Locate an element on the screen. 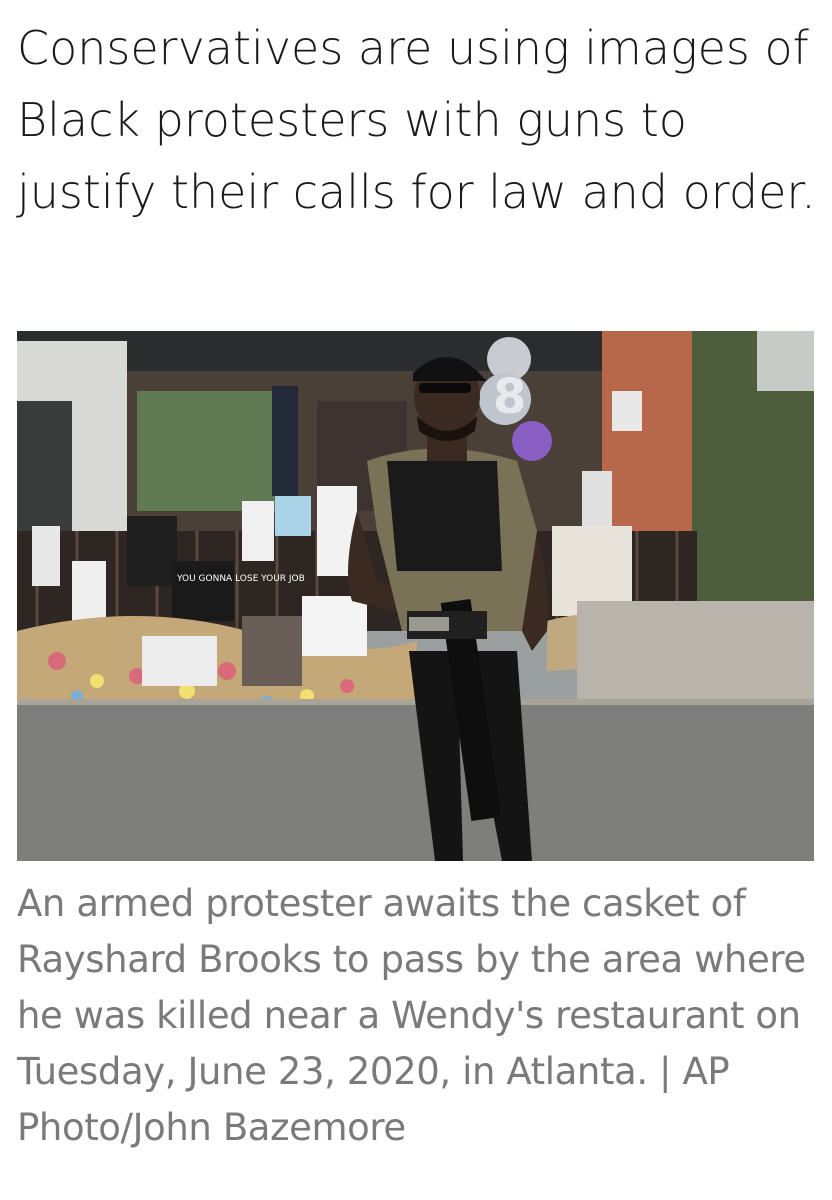  road is located at coordinates (415, 781).